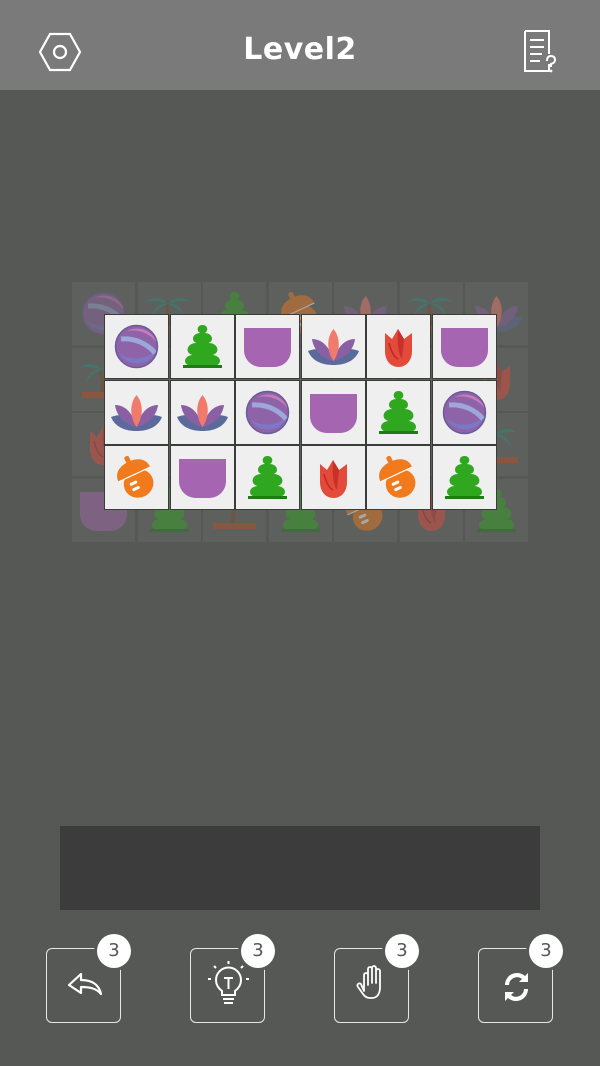  I want to click on hint-count-badge: 3, so click(258, 951).